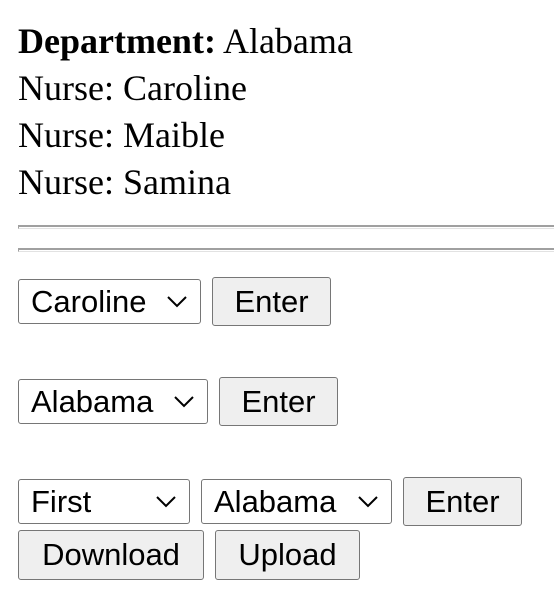  Describe the element at coordinates (89, 301) in the screenshot. I see `nurse-select-value: Caroline` at that location.